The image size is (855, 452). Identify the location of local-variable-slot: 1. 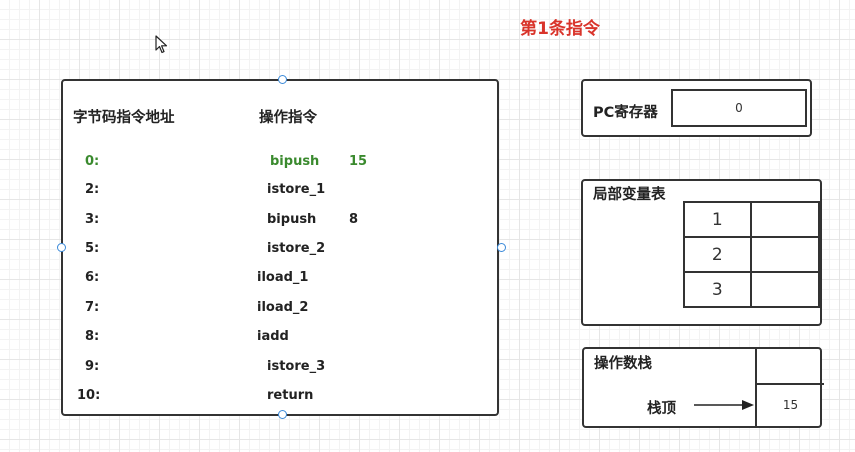
(752, 219).